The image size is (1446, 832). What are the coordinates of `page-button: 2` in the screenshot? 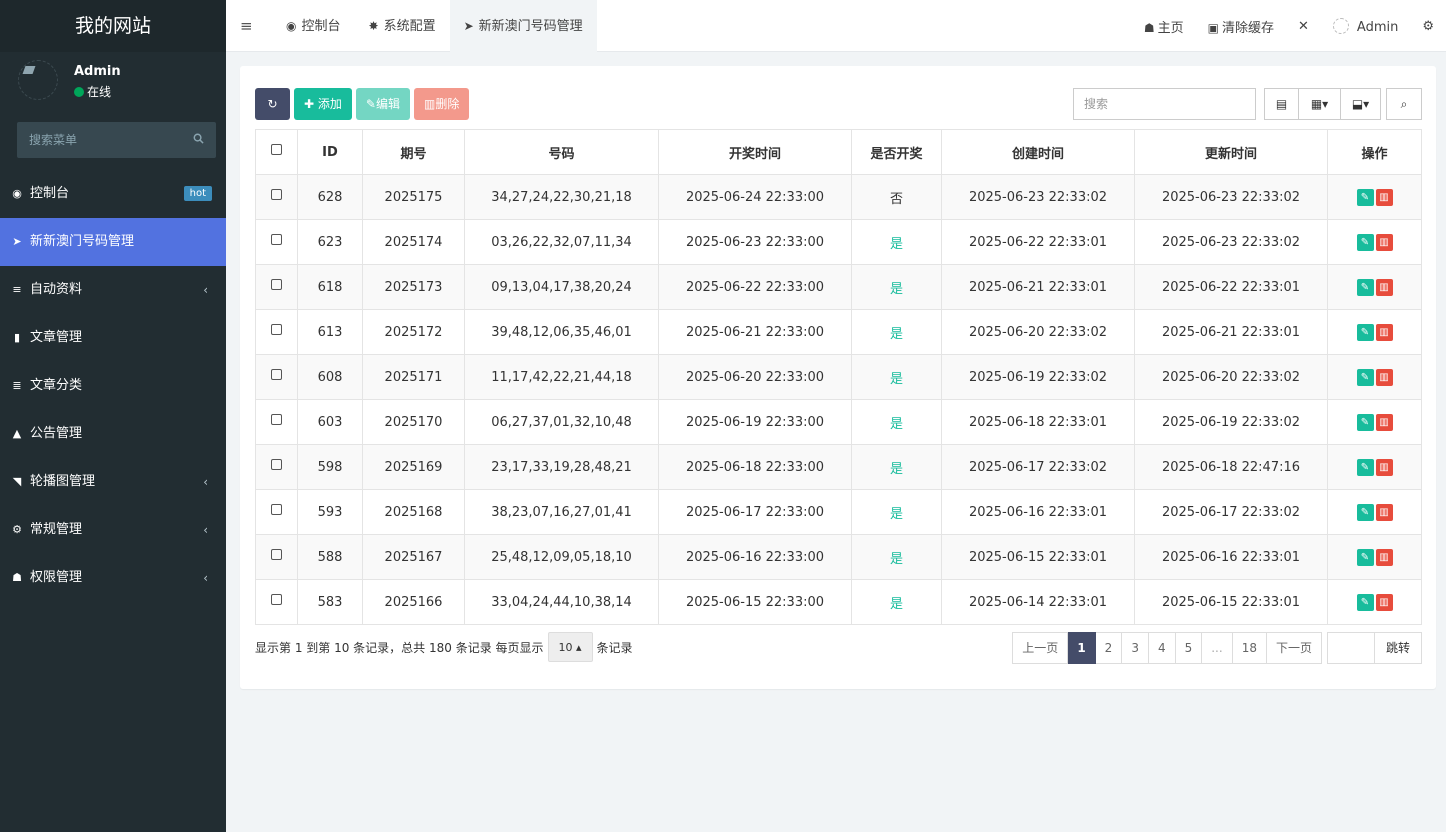 It's located at (1109, 648).